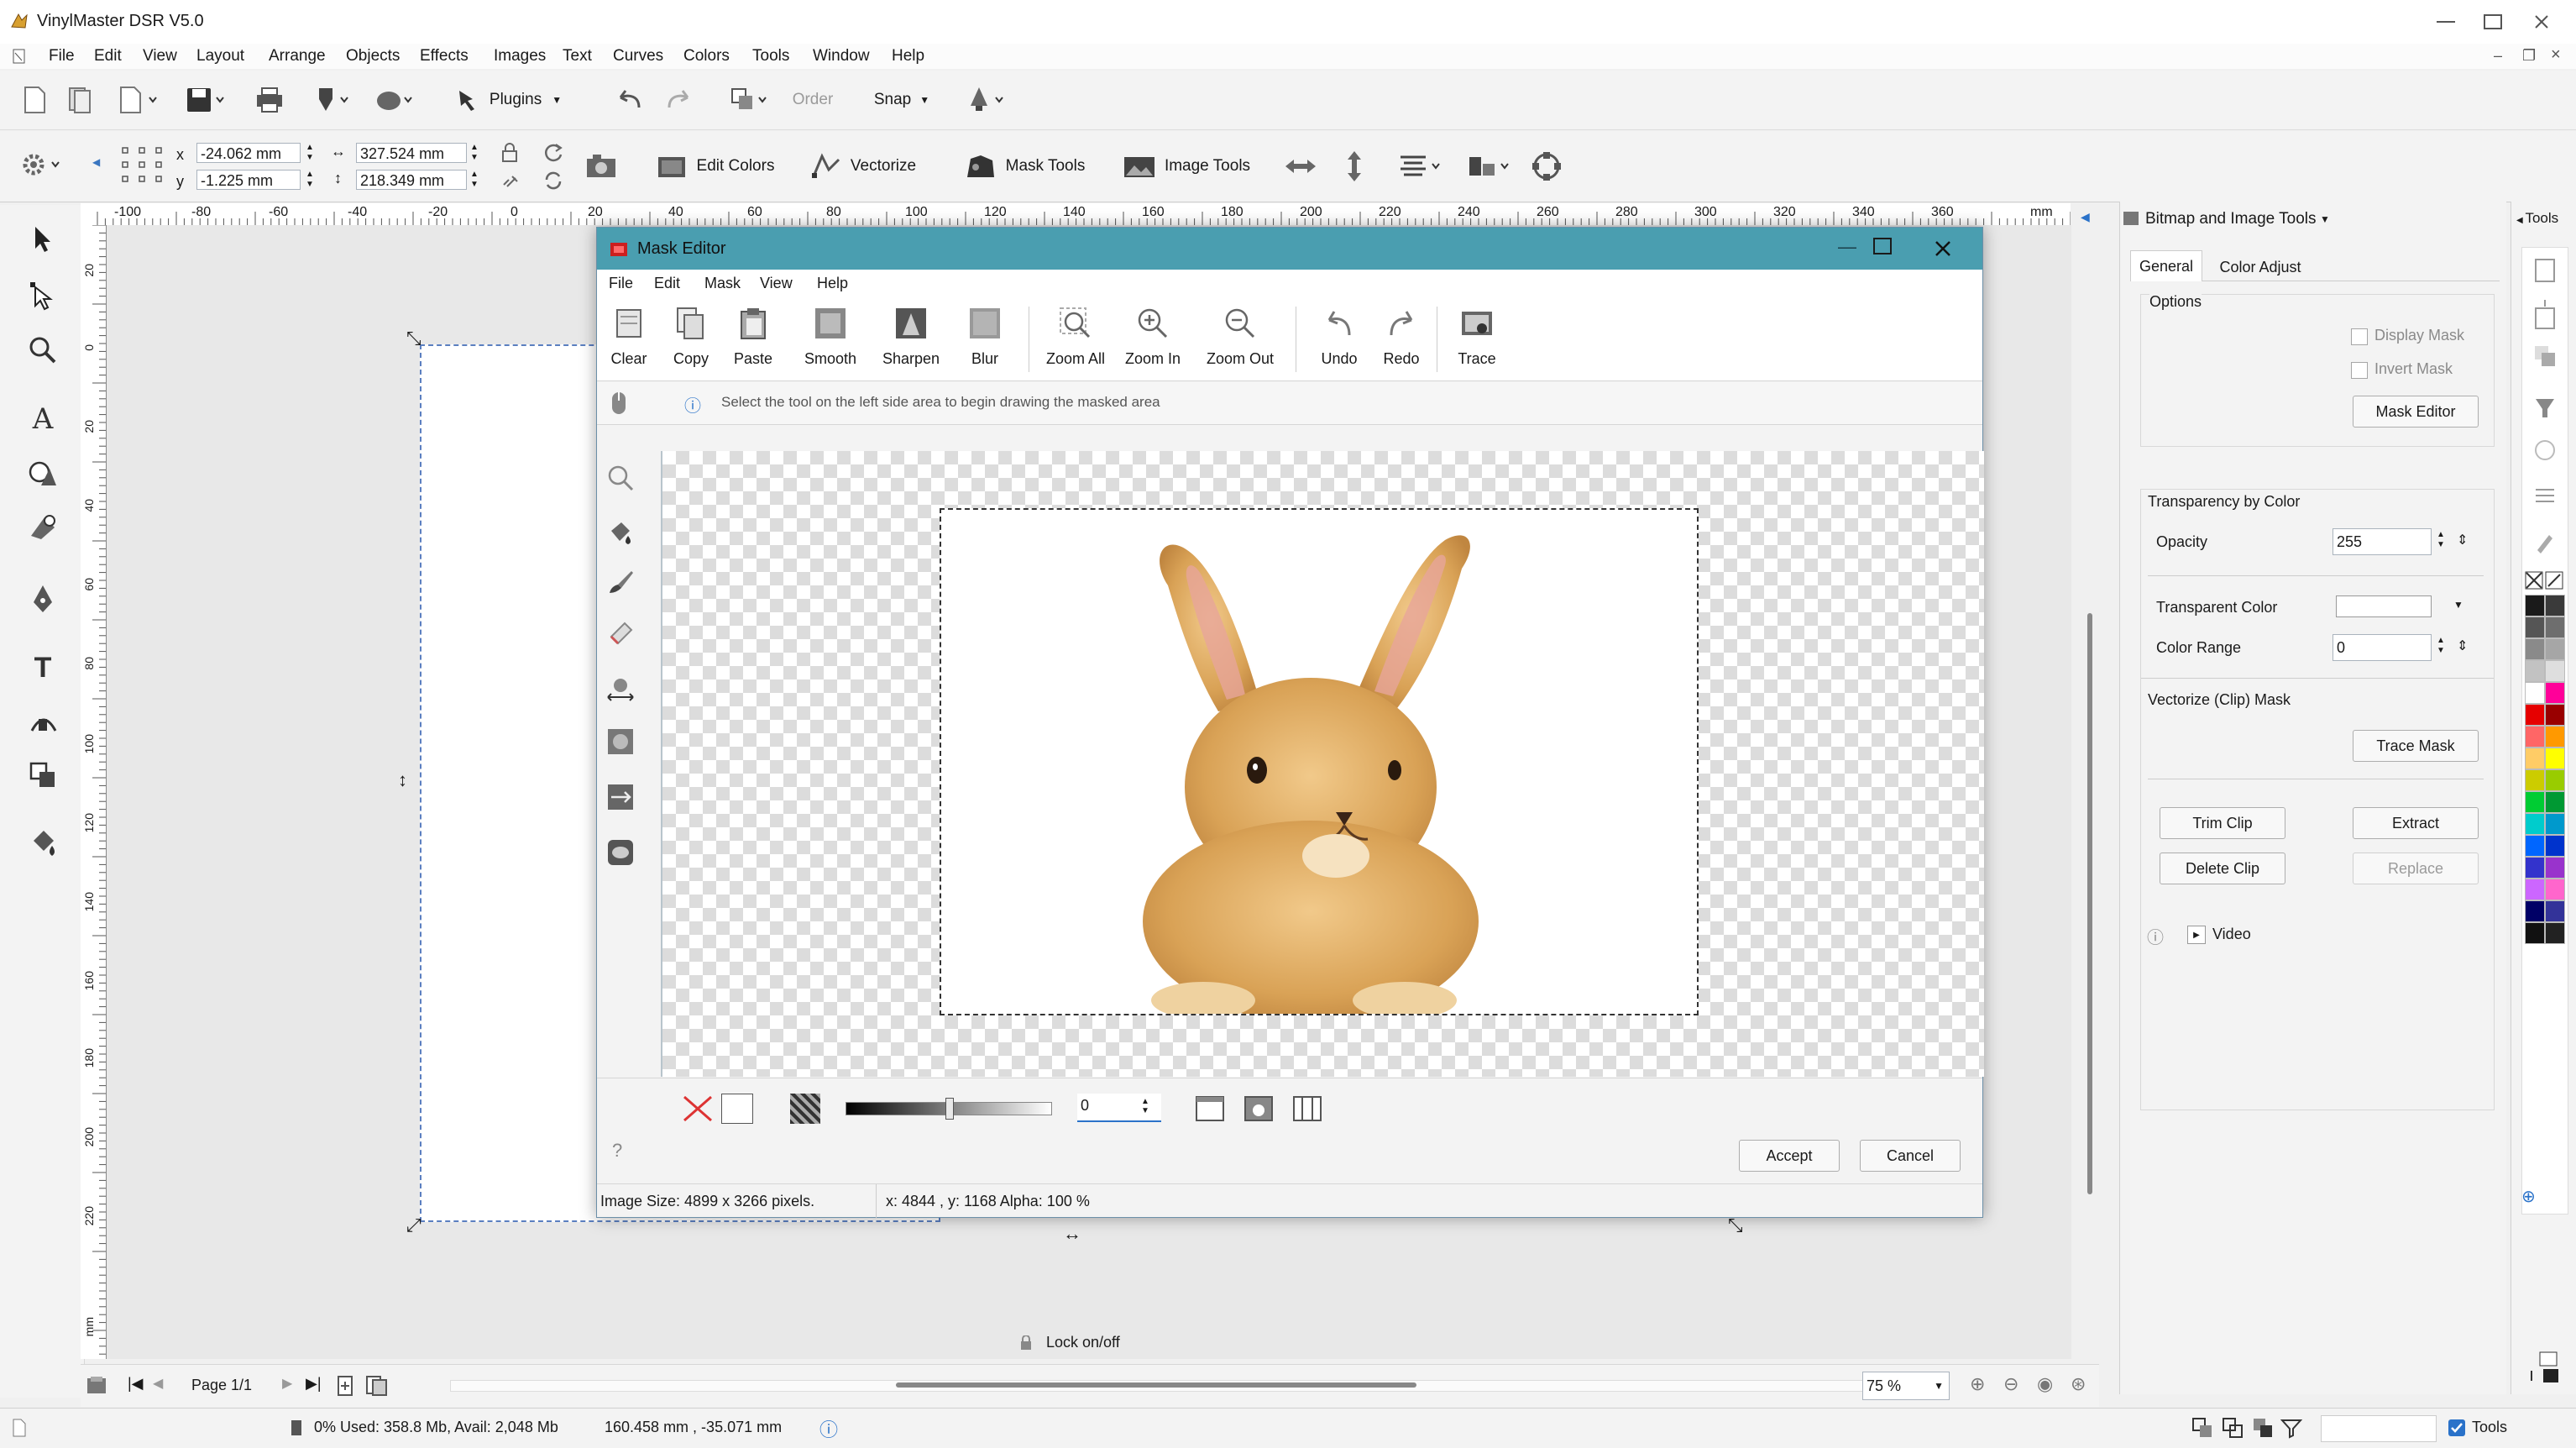 The height and width of the screenshot is (1448, 2576). I want to click on trace-button: Trace, so click(1477, 340).